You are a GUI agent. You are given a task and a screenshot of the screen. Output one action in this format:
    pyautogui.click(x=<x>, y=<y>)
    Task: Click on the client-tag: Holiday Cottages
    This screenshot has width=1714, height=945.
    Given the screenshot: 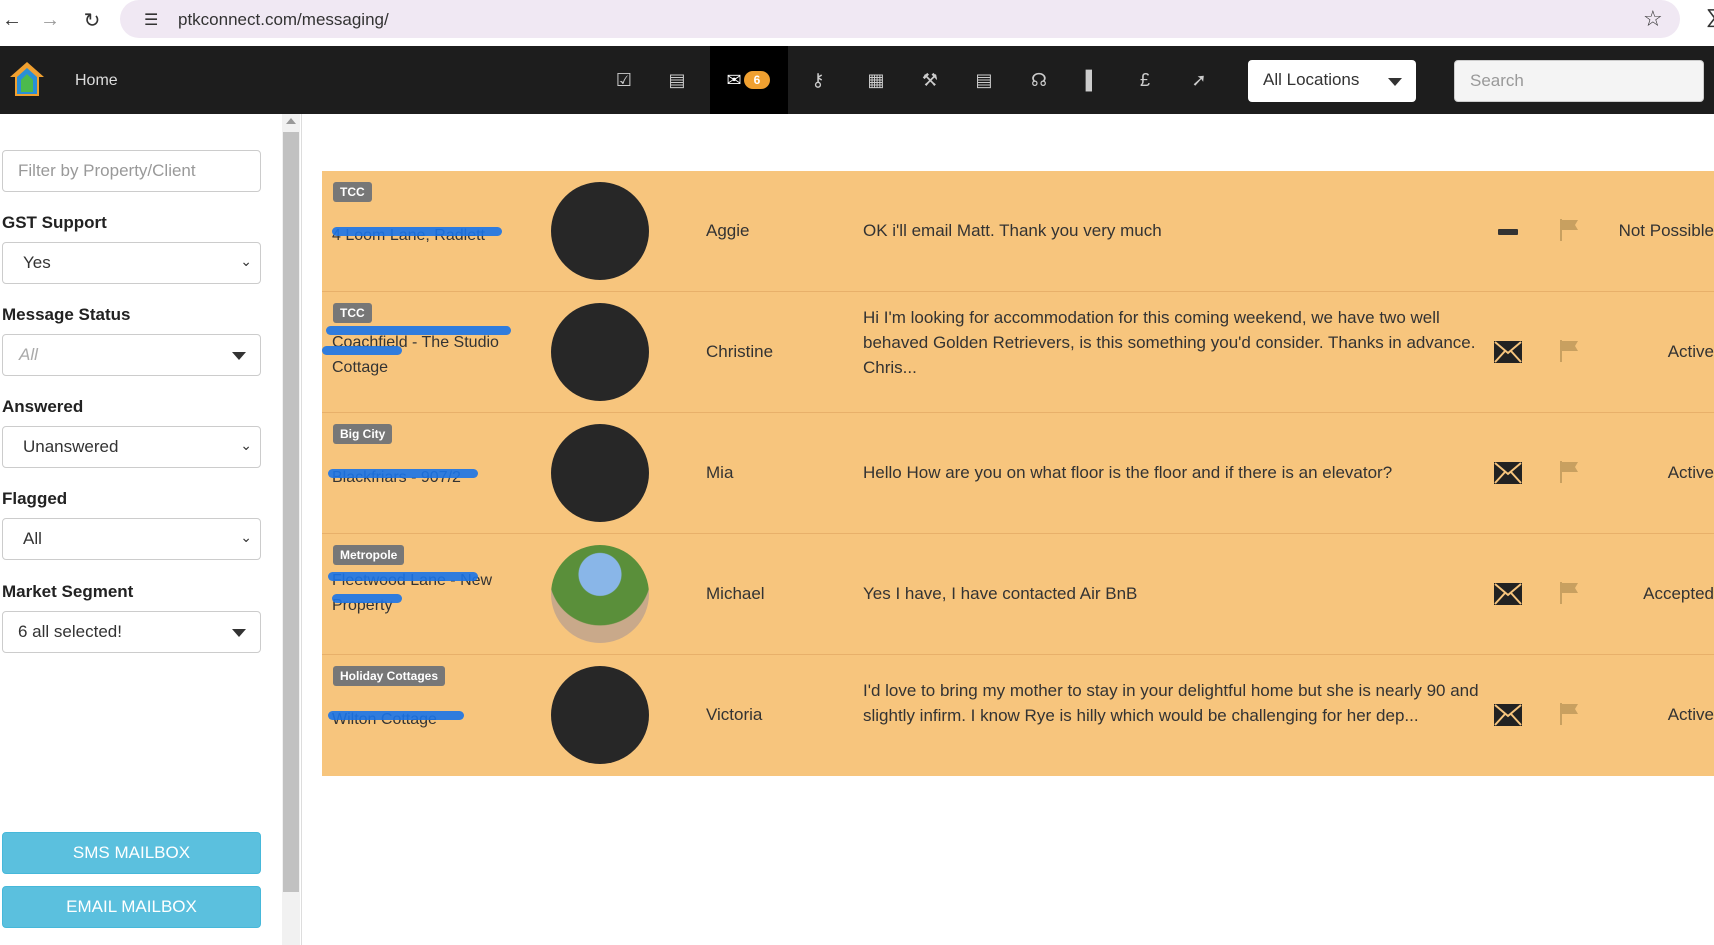 What is the action you would take?
    pyautogui.click(x=389, y=676)
    